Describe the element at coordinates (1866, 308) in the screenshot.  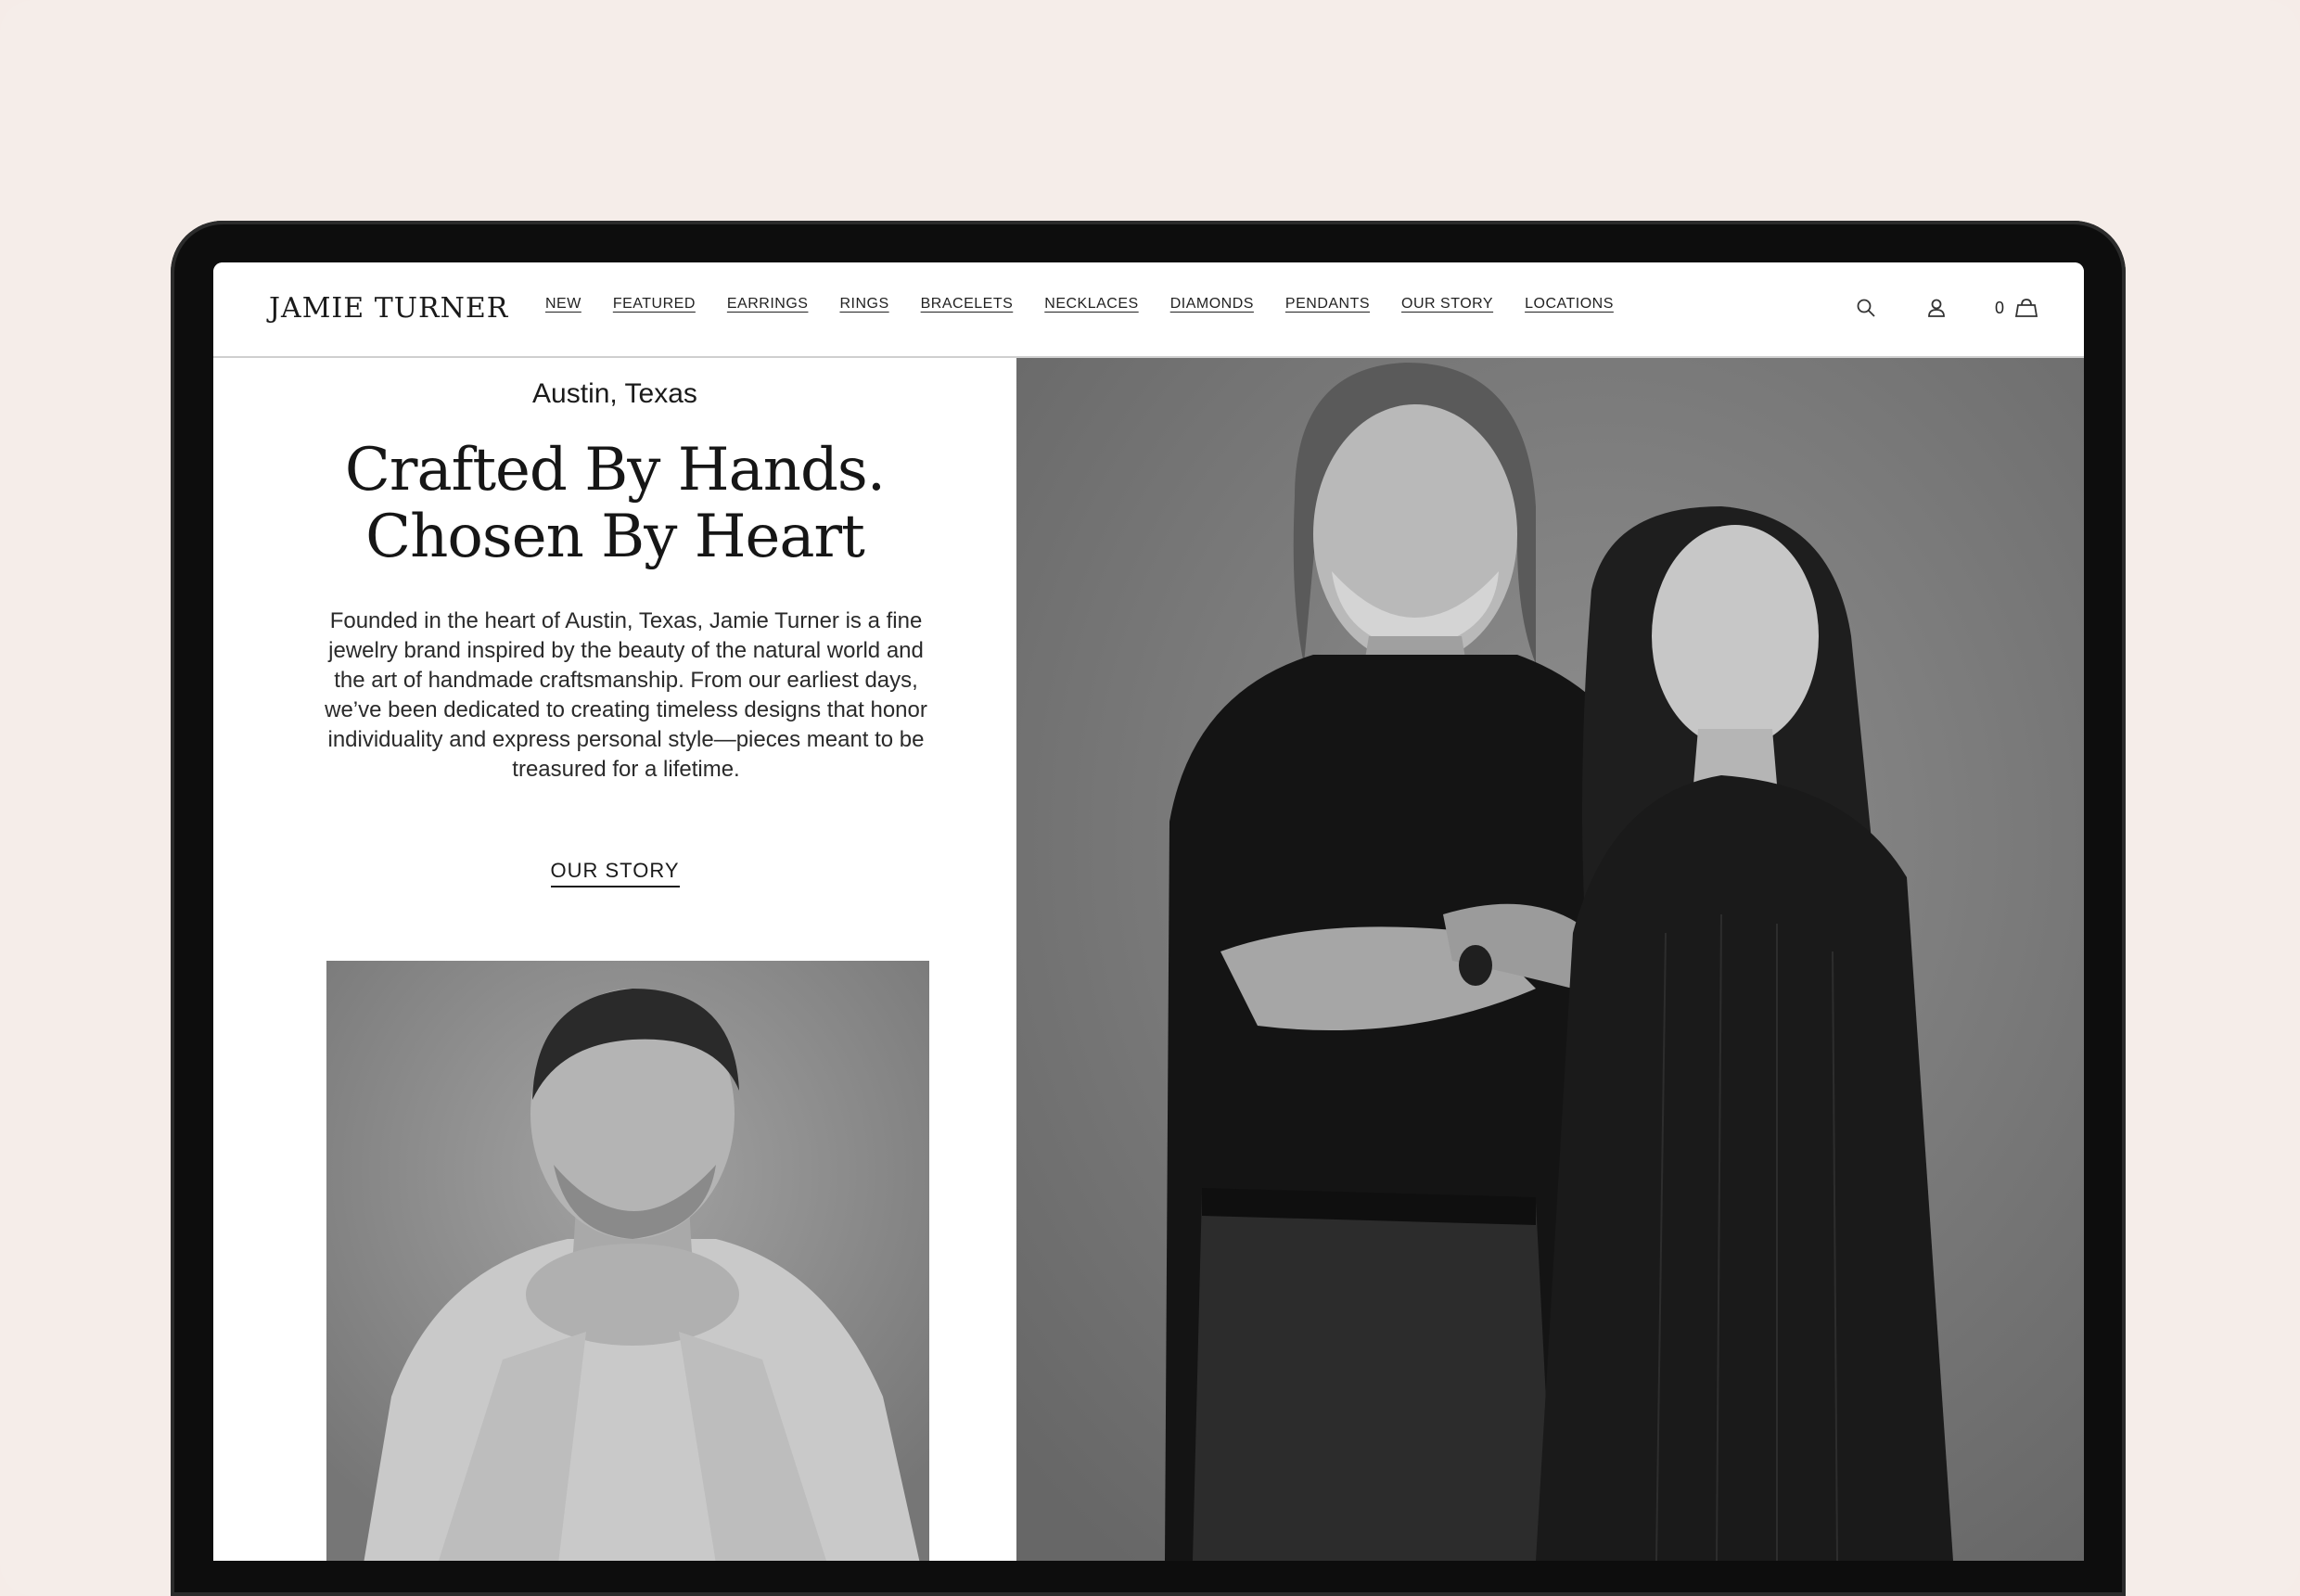
I see `search-icon` at that location.